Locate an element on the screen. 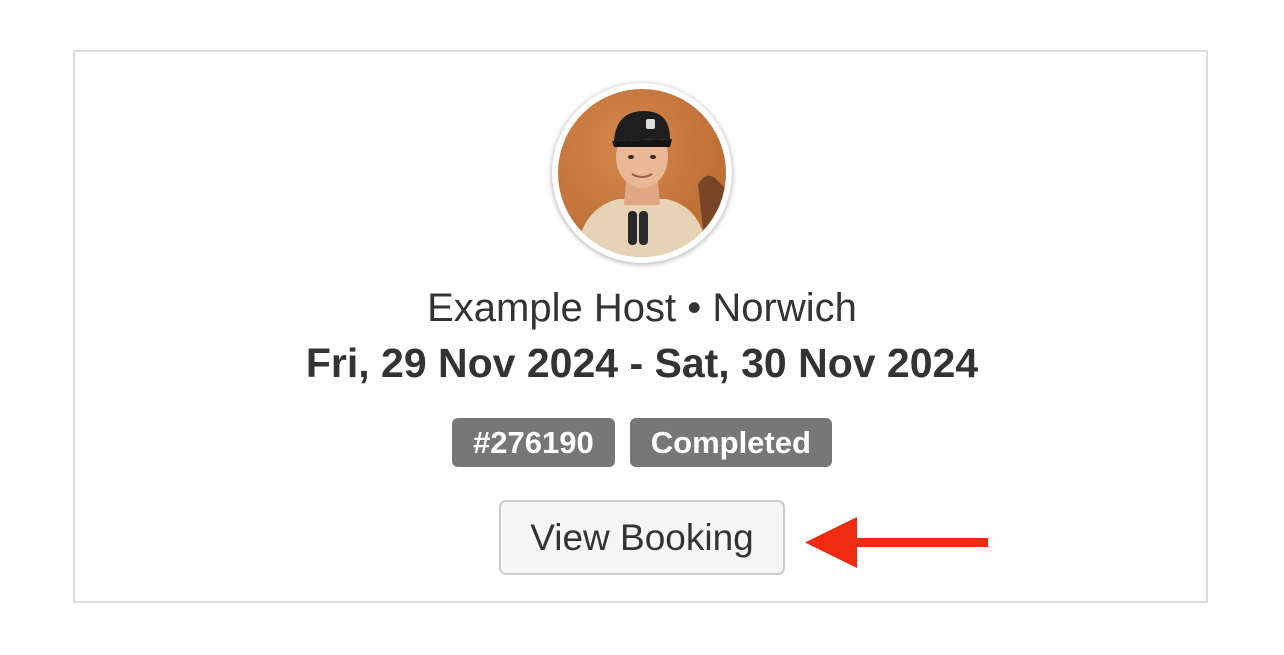 This screenshot has width=1284, height=655. view-booking-button: View Booking is located at coordinates (642, 537).